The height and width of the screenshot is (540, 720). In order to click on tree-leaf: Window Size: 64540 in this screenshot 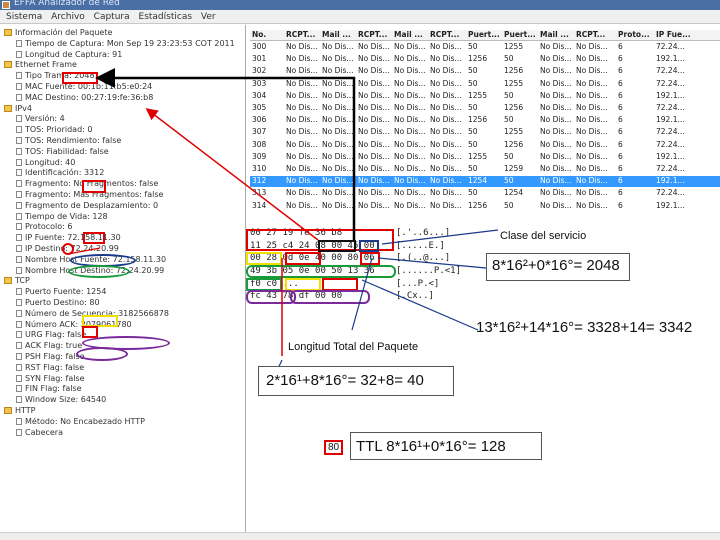, I will do `click(61, 400)`.